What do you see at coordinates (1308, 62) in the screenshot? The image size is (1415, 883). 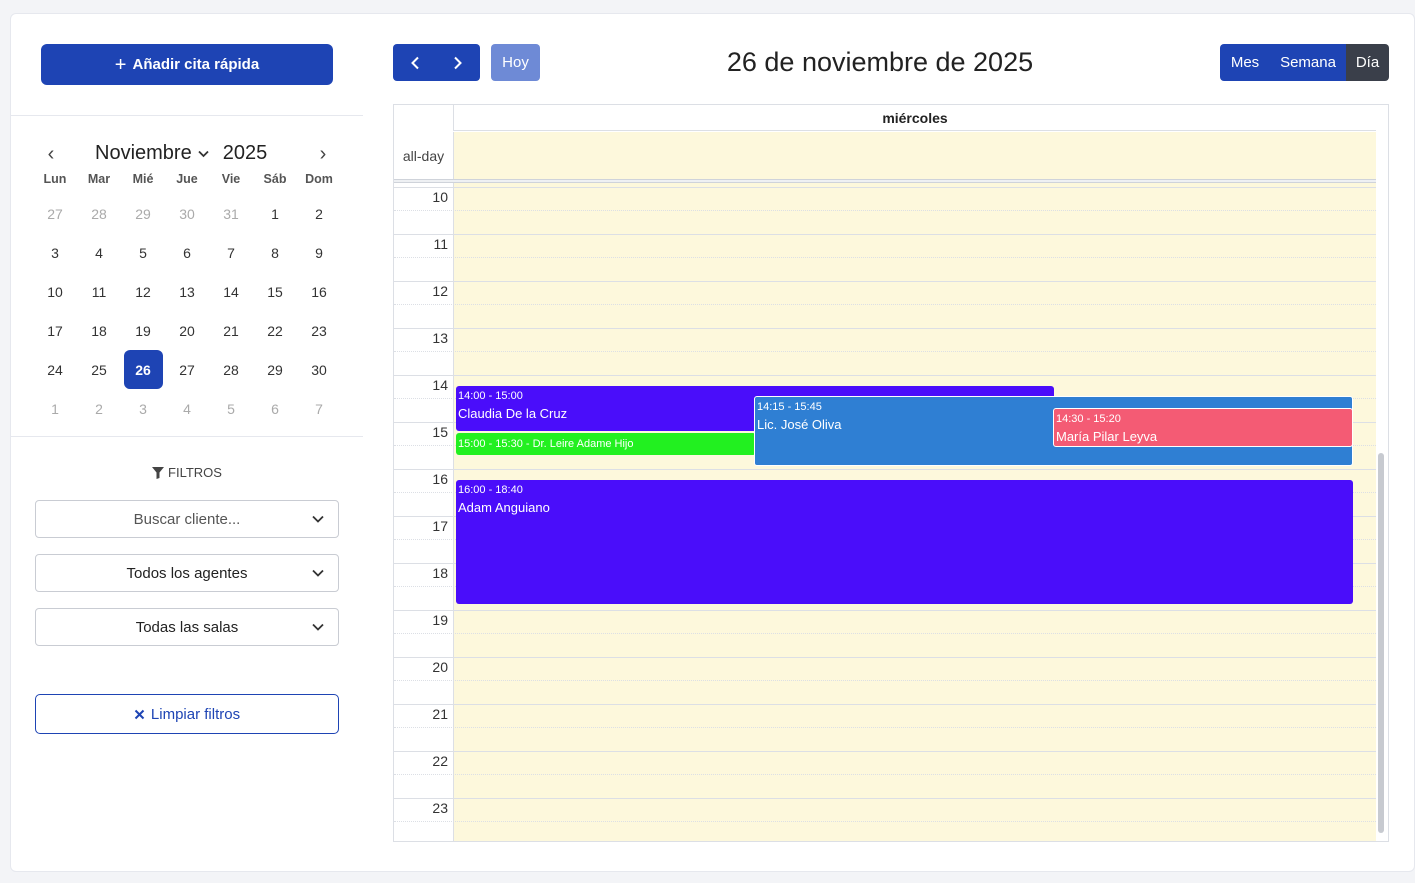 I see `view-week-button: Semana` at bounding box center [1308, 62].